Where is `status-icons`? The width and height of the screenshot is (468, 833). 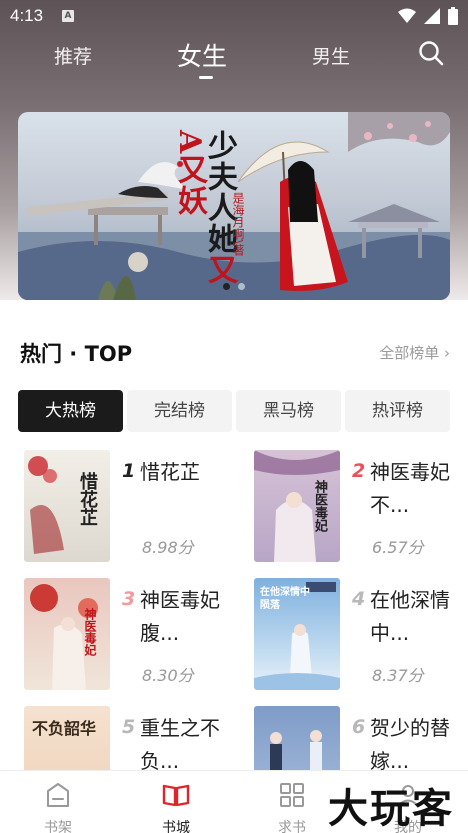 status-icons is located at coordinates (428, 16).